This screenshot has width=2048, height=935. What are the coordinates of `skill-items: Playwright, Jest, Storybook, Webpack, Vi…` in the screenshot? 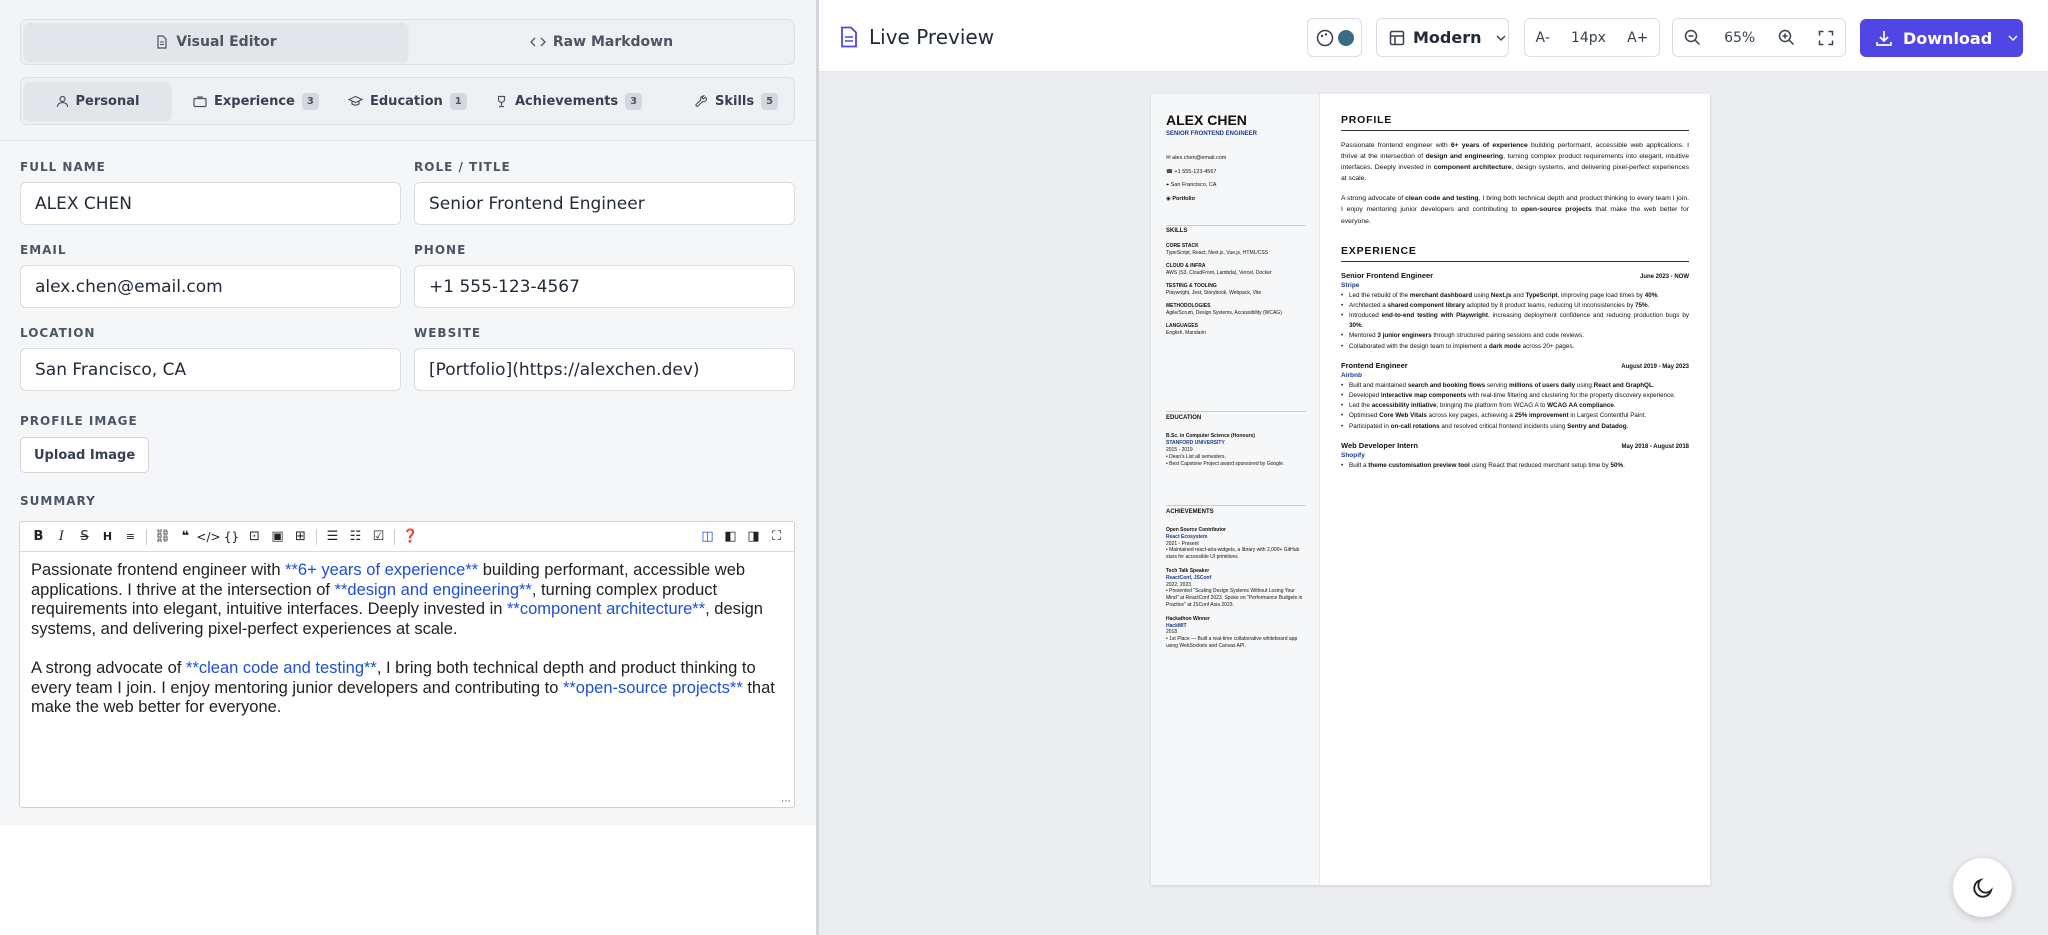 It's located at (1214, 293).